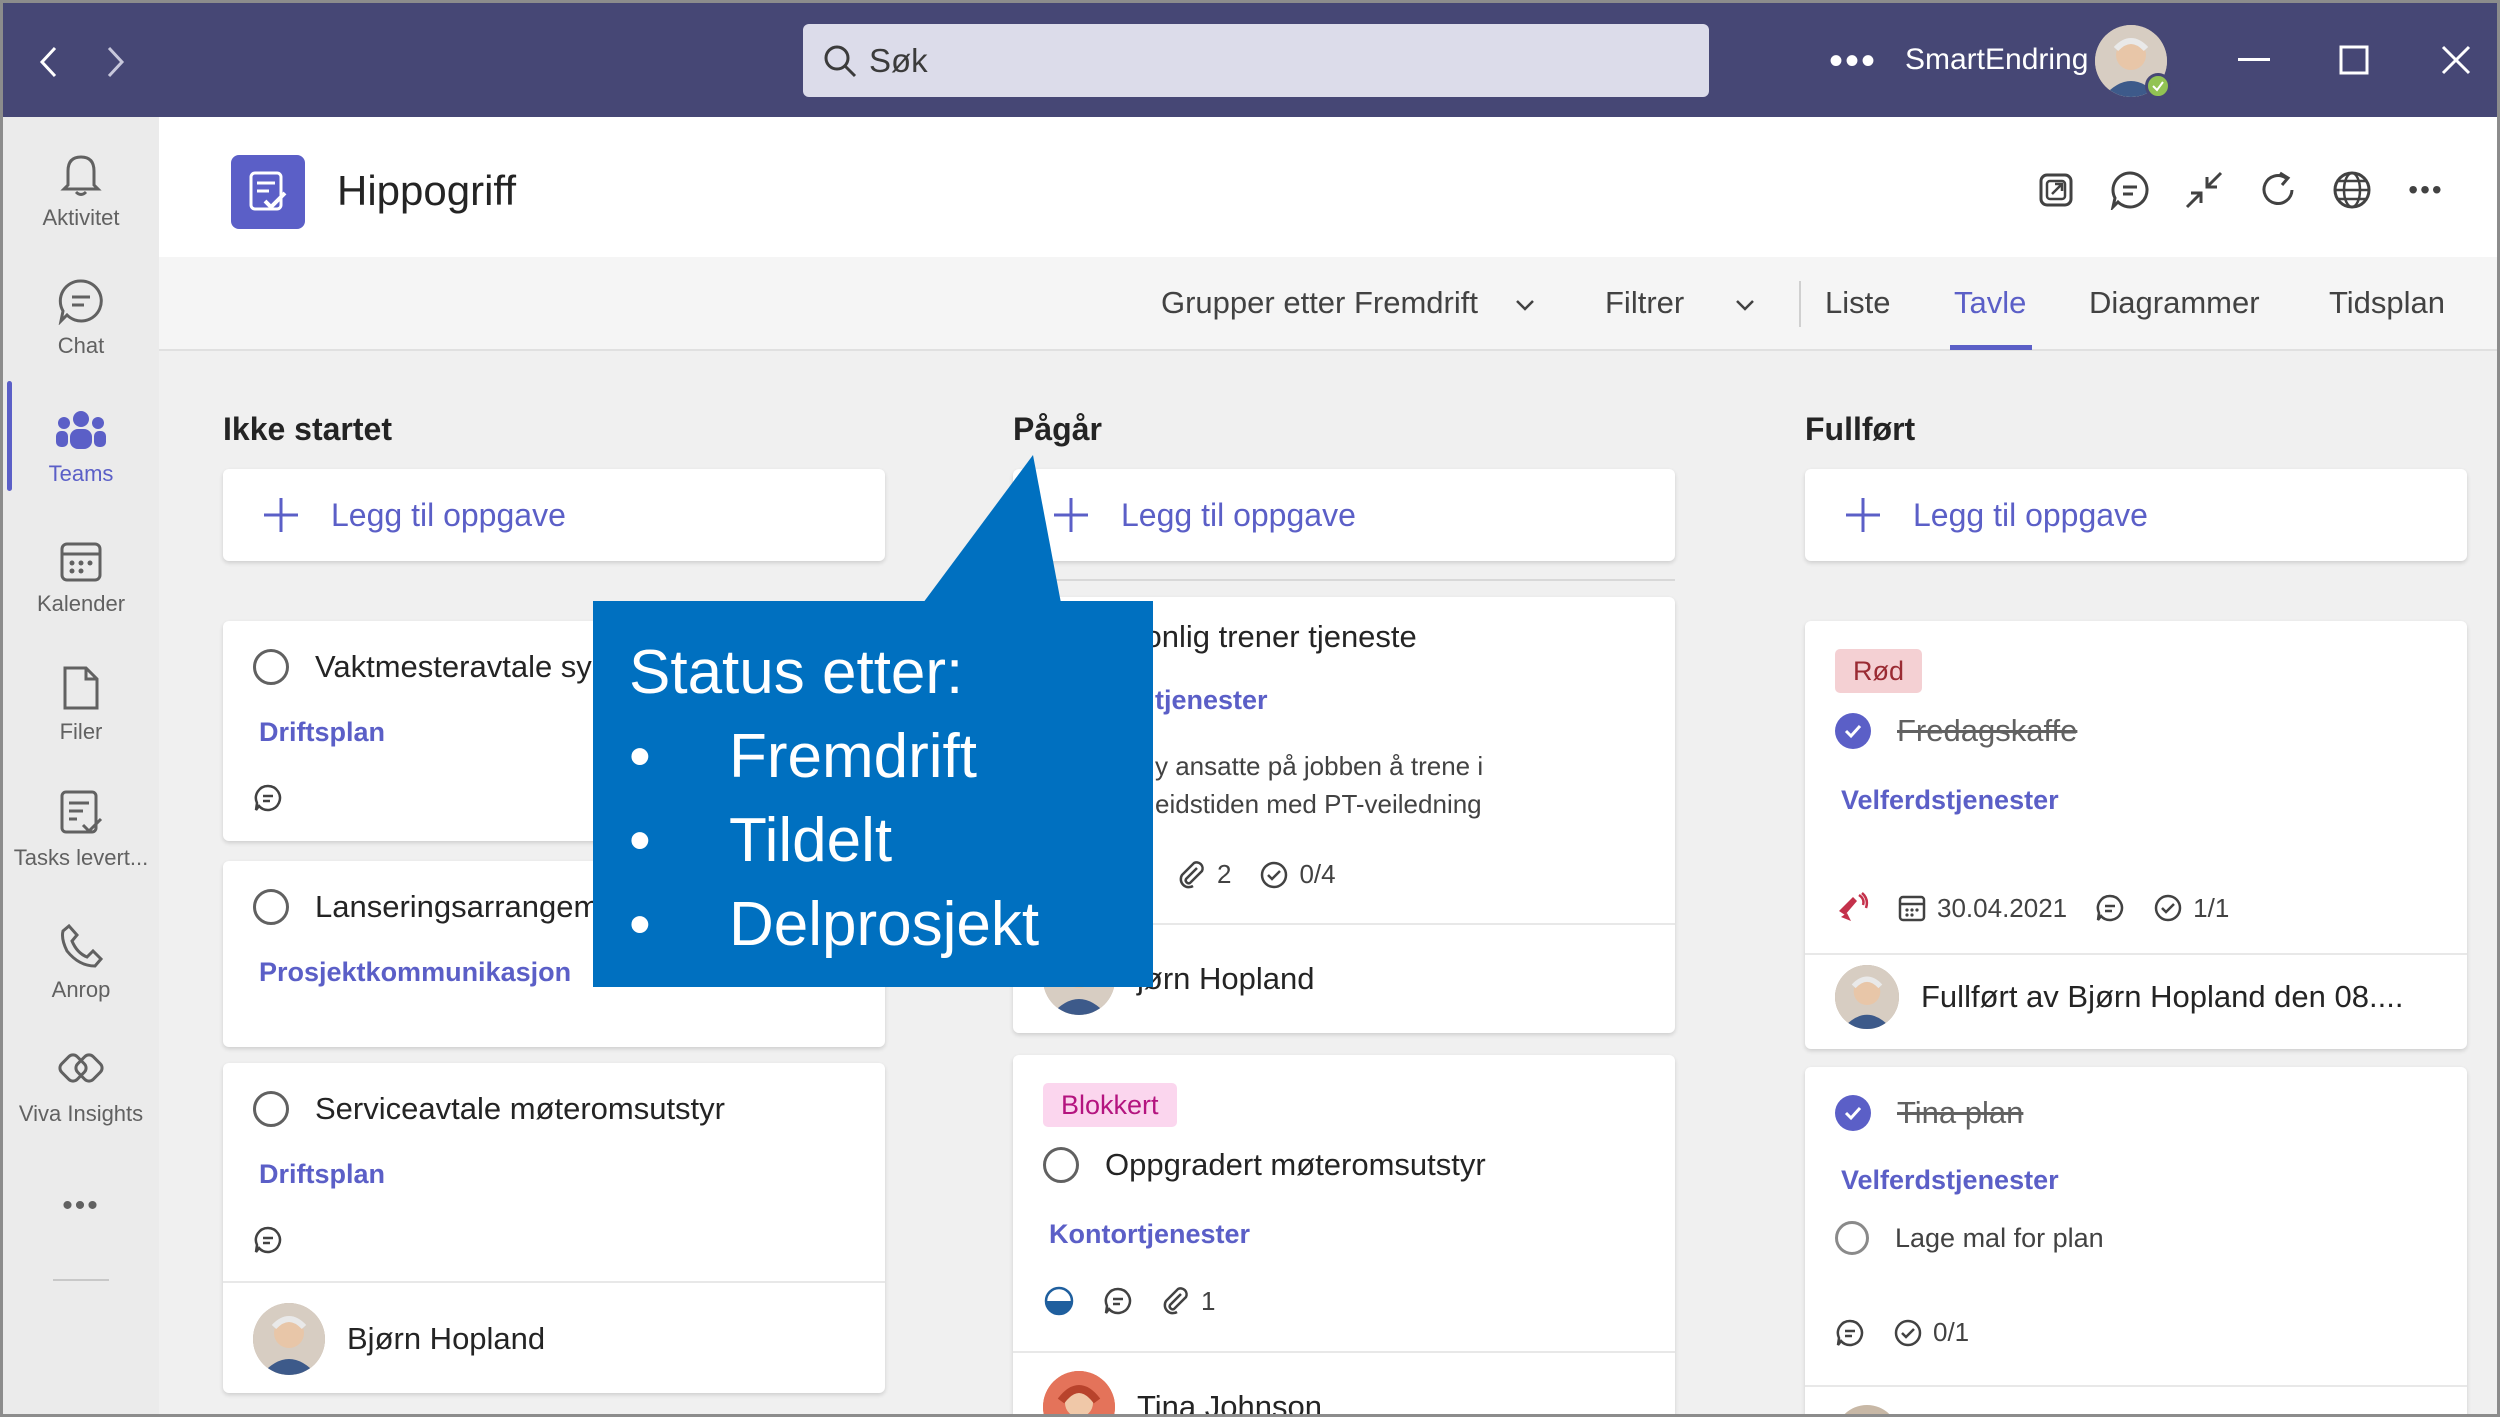 The width and height of the screenshot is (2500, 1417). Describe the element at coordinates (2254, 60) in the screenshot. I see `minimize-icon` at that location.